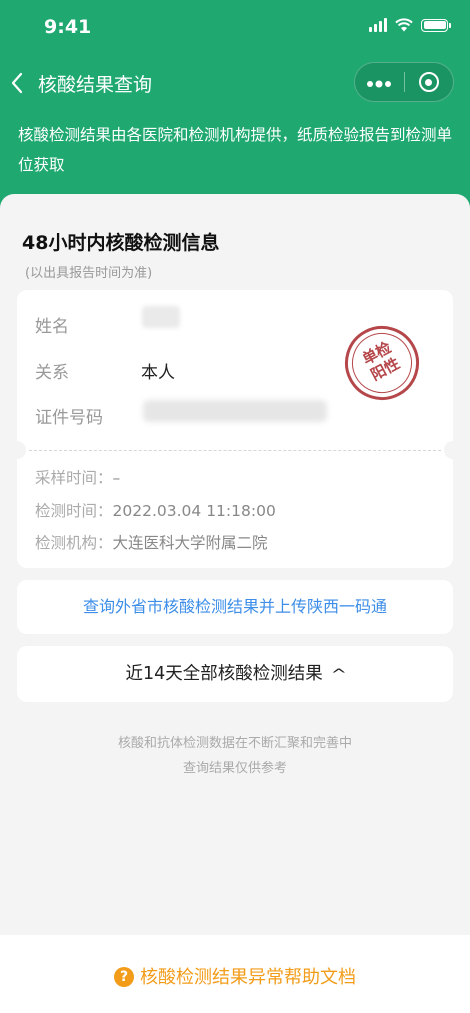 The image size is (470, 1013). I want to click on data-disclaimer: 核酸和抗体检测数据在不断汇聚和完善中 查询结果仅供参考, so click(235, 756).